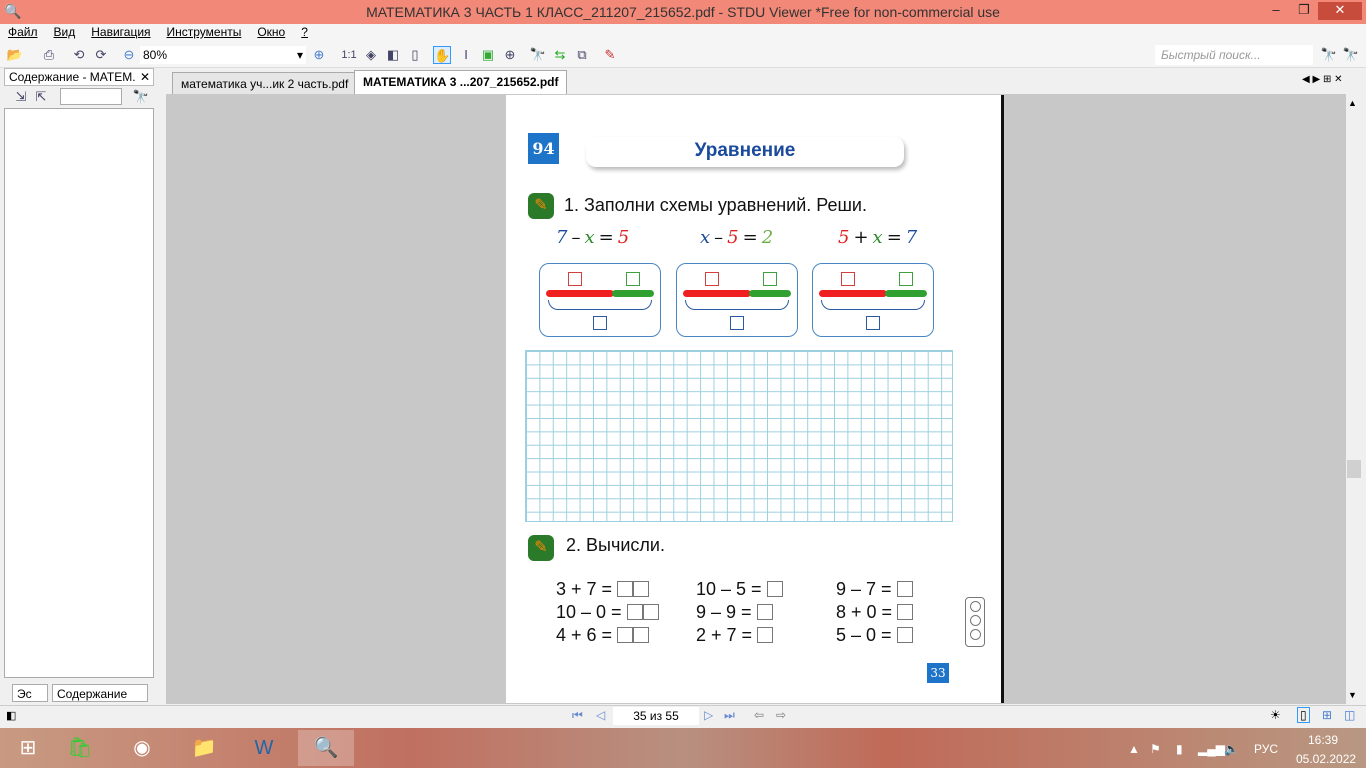 The height and width of the screenshot is (768, 1366). Describe the element at coordinates (145, 77) in the screenshot. I see `close-panel-icon: ✕` at that location.